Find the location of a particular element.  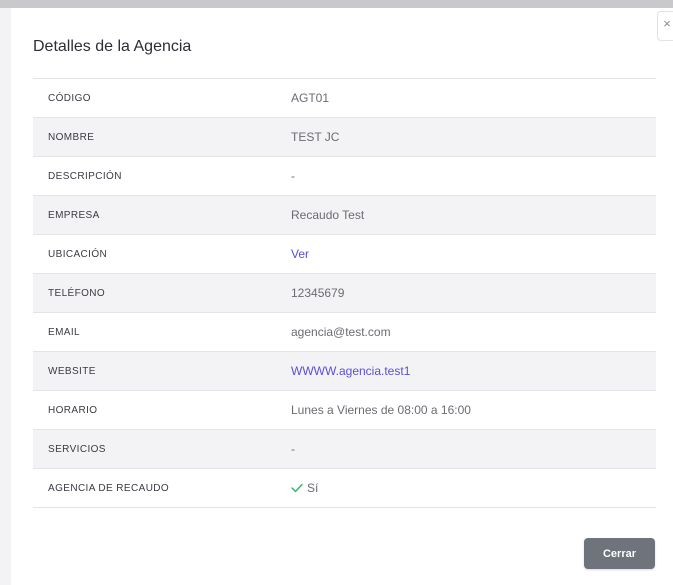

backdrop-left-strip is located at coordinates (5, 296).